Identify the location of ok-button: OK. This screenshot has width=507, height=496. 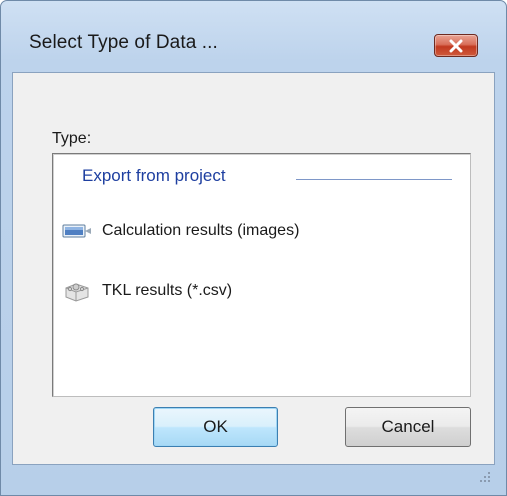
(215, 427).